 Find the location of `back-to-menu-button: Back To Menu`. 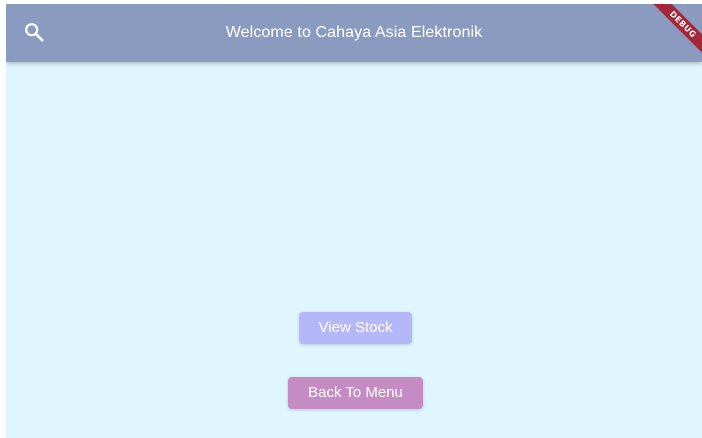

back-to-menu-button: Back To Menu is located at coordinates (355, 393).